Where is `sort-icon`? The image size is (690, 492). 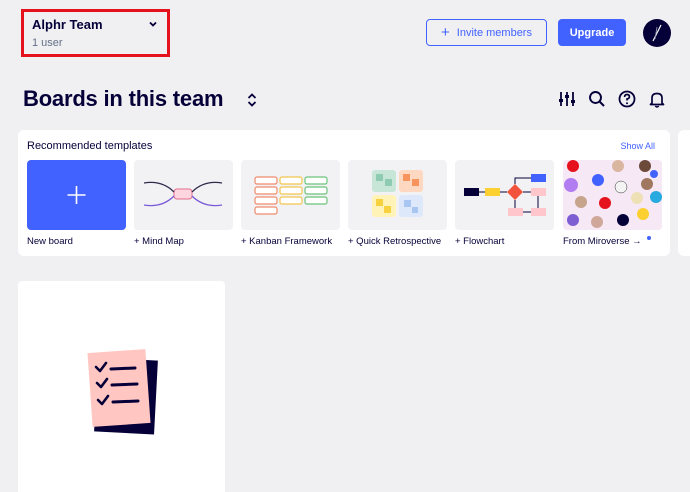
sort-icon is located at coordinates (252, 100).